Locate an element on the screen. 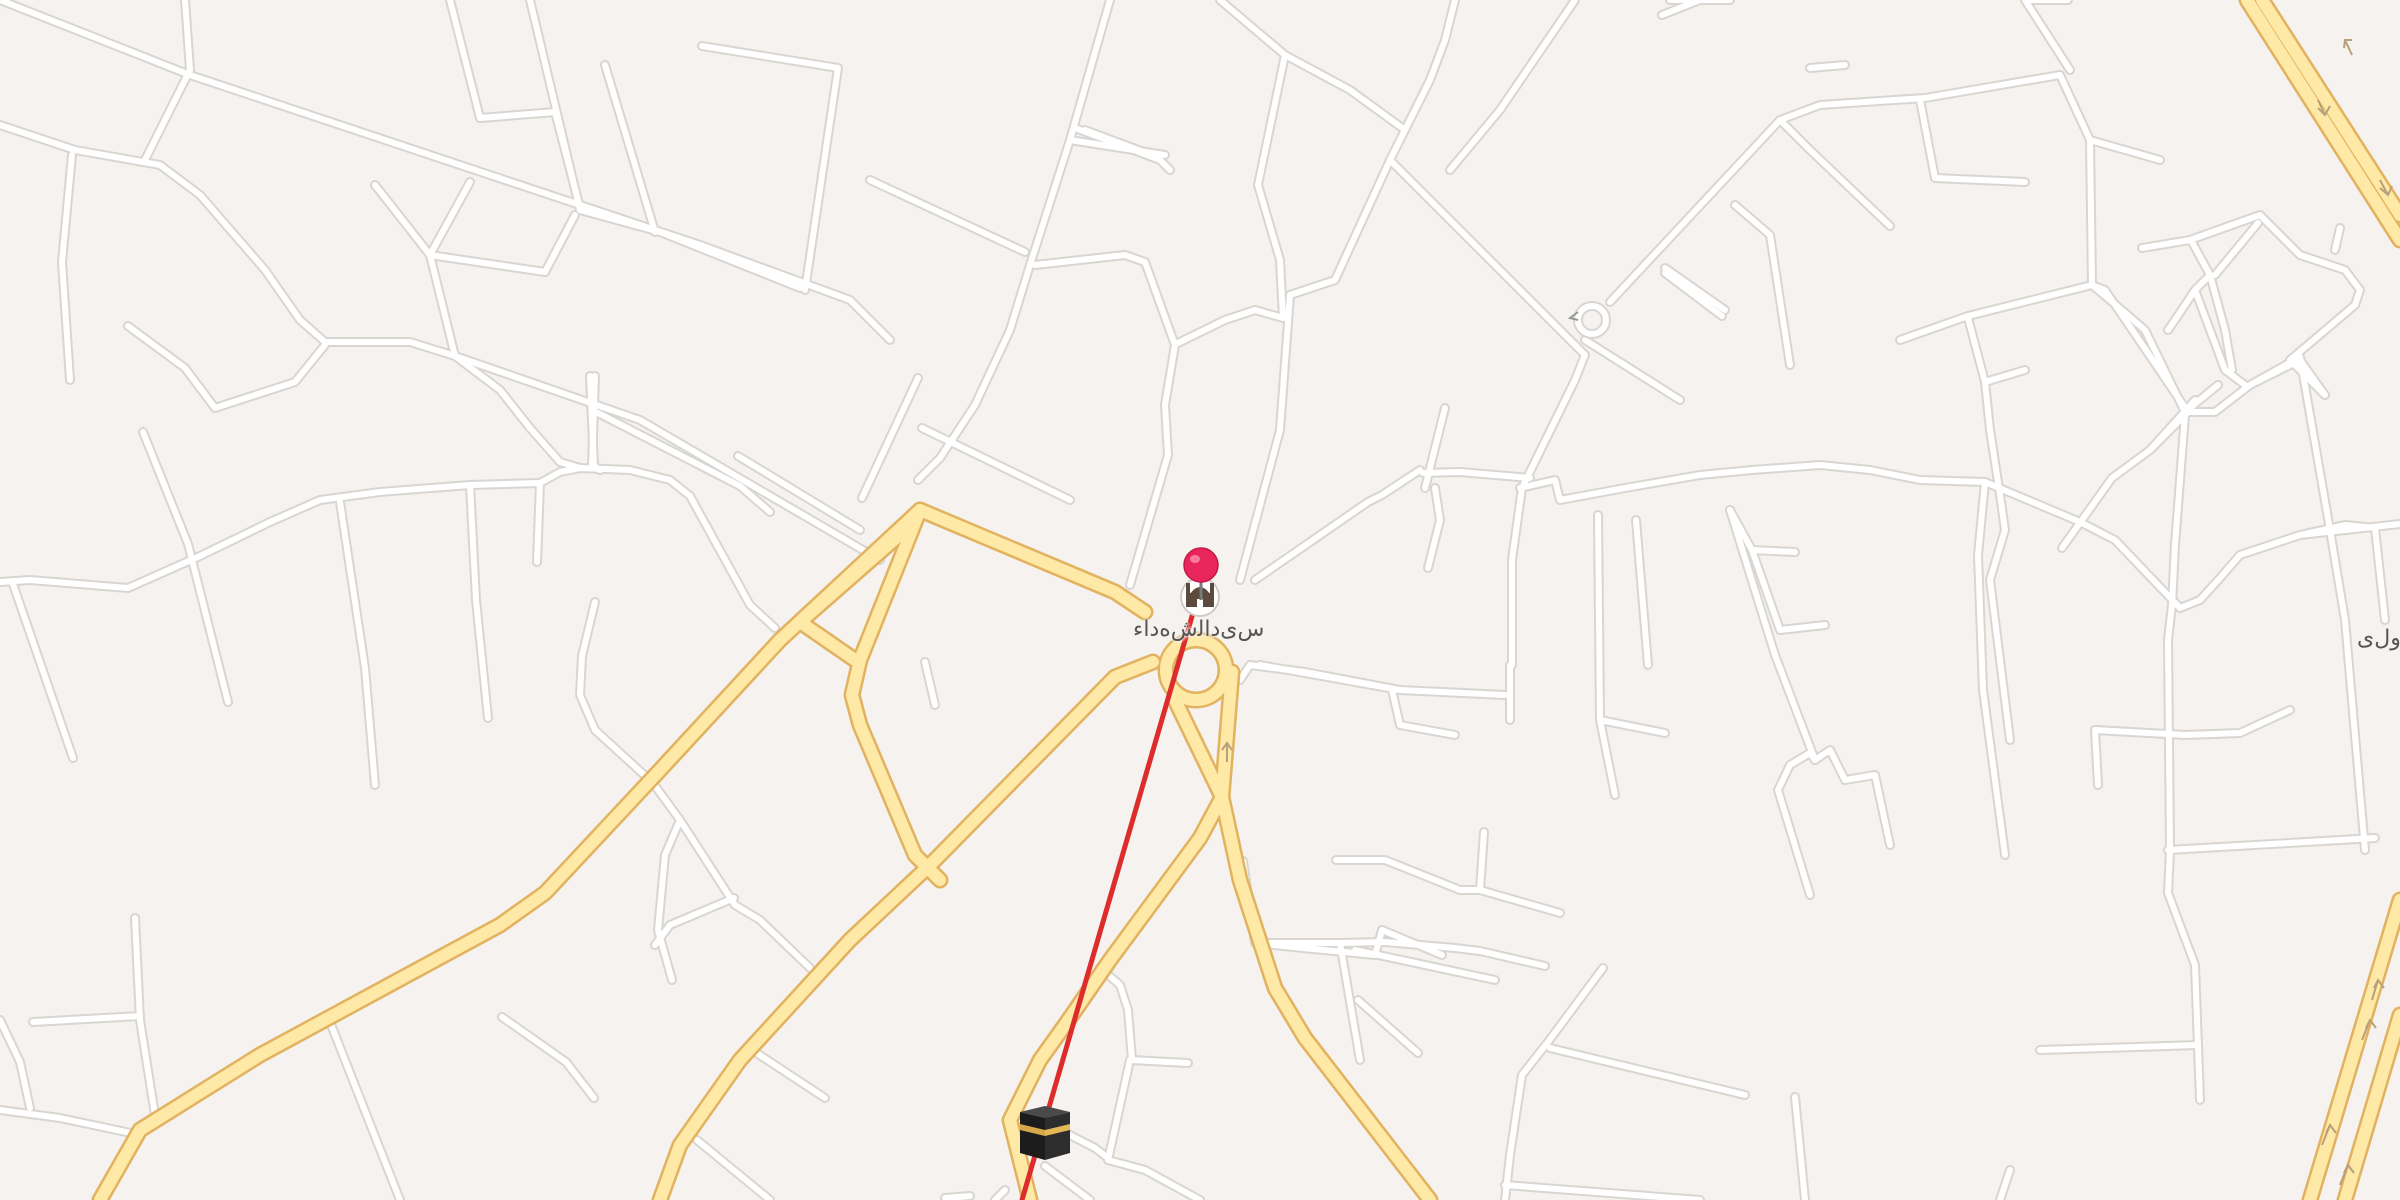 The image size is (2400, 1200). kaaba-icon is located at coordinates (1045, 1133).